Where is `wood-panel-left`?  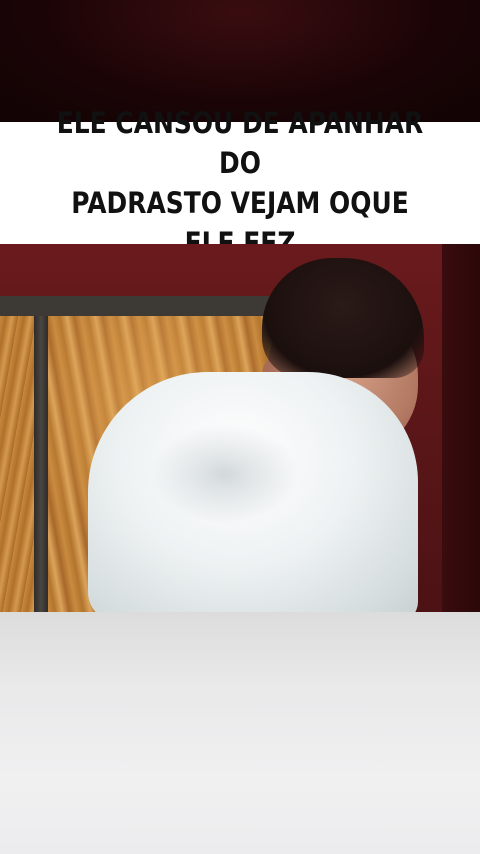 wood-panel-left is located at coordinates (17, 464).